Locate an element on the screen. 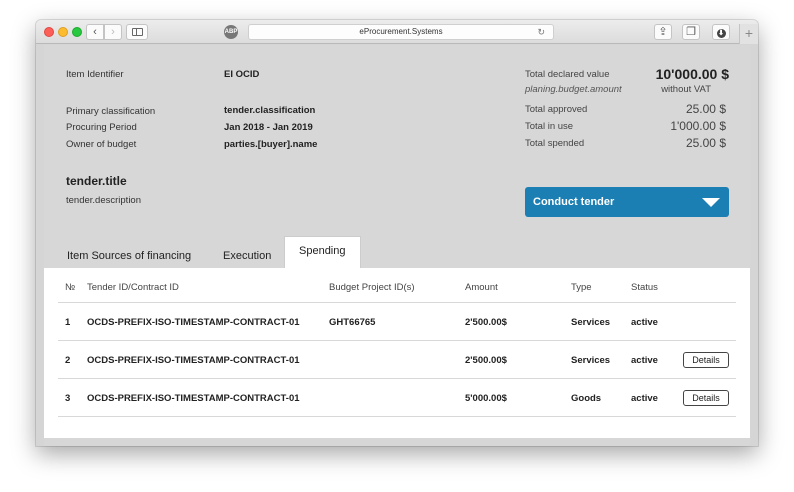 Image resolution: width=794 pixels, height=492 pixels. row-2-details-button: Details is located at coordinates (706, 360).